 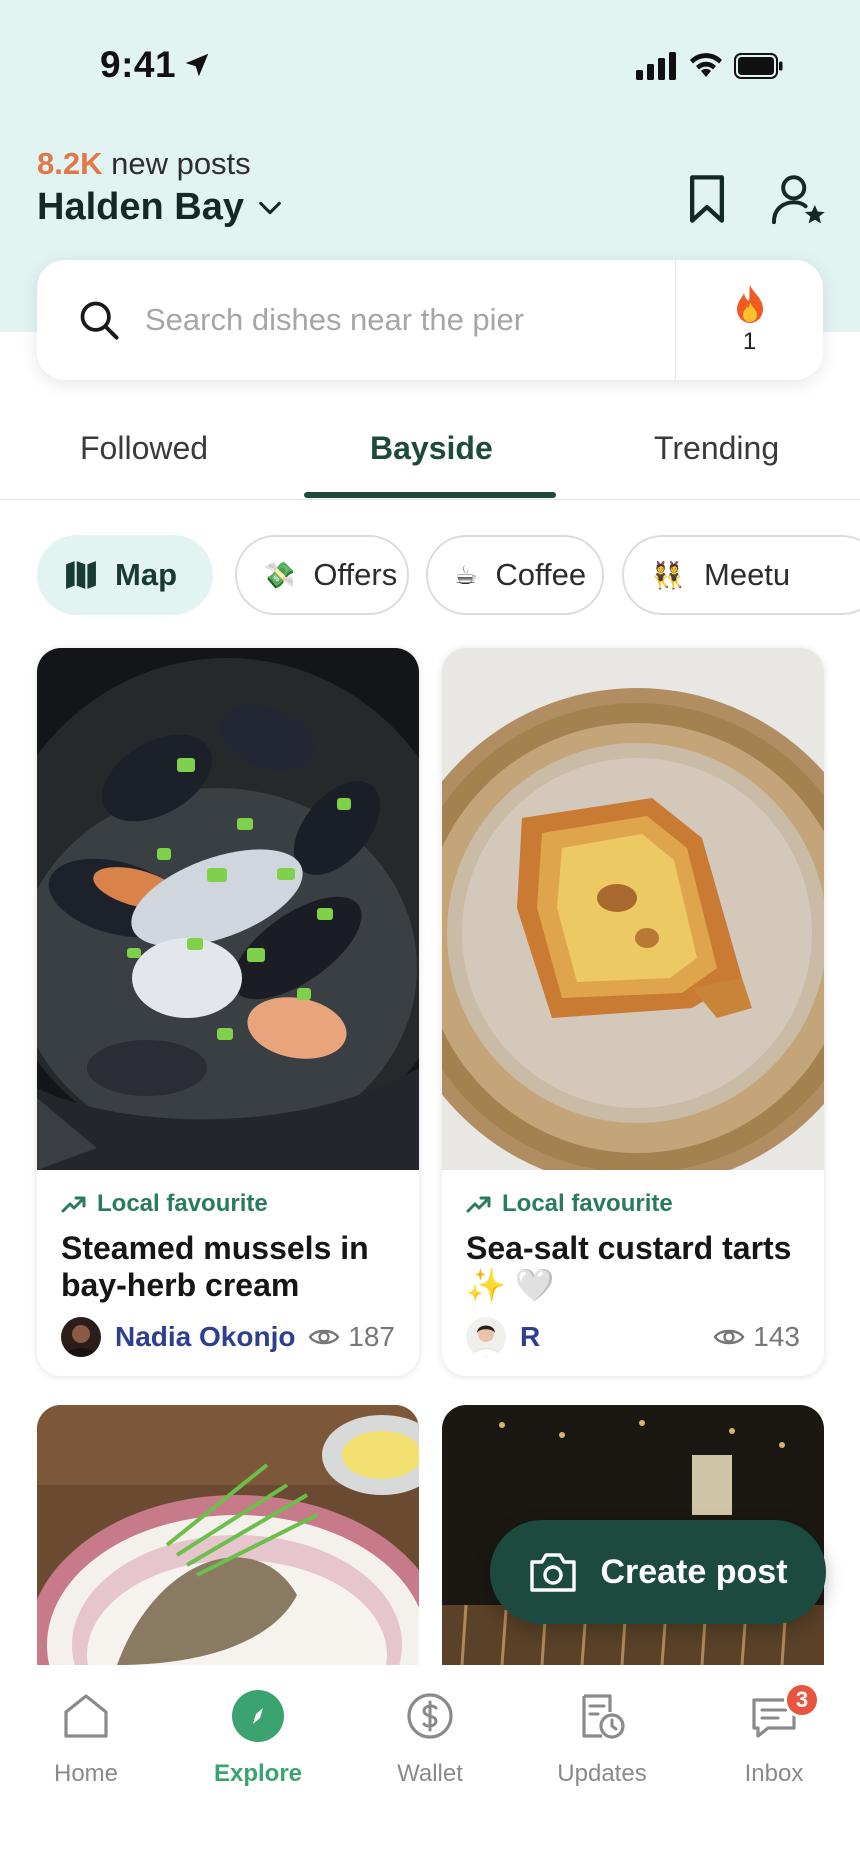 I want to click on feed-tabs: Followed Bayside Trending, so click(x=430, y=455).